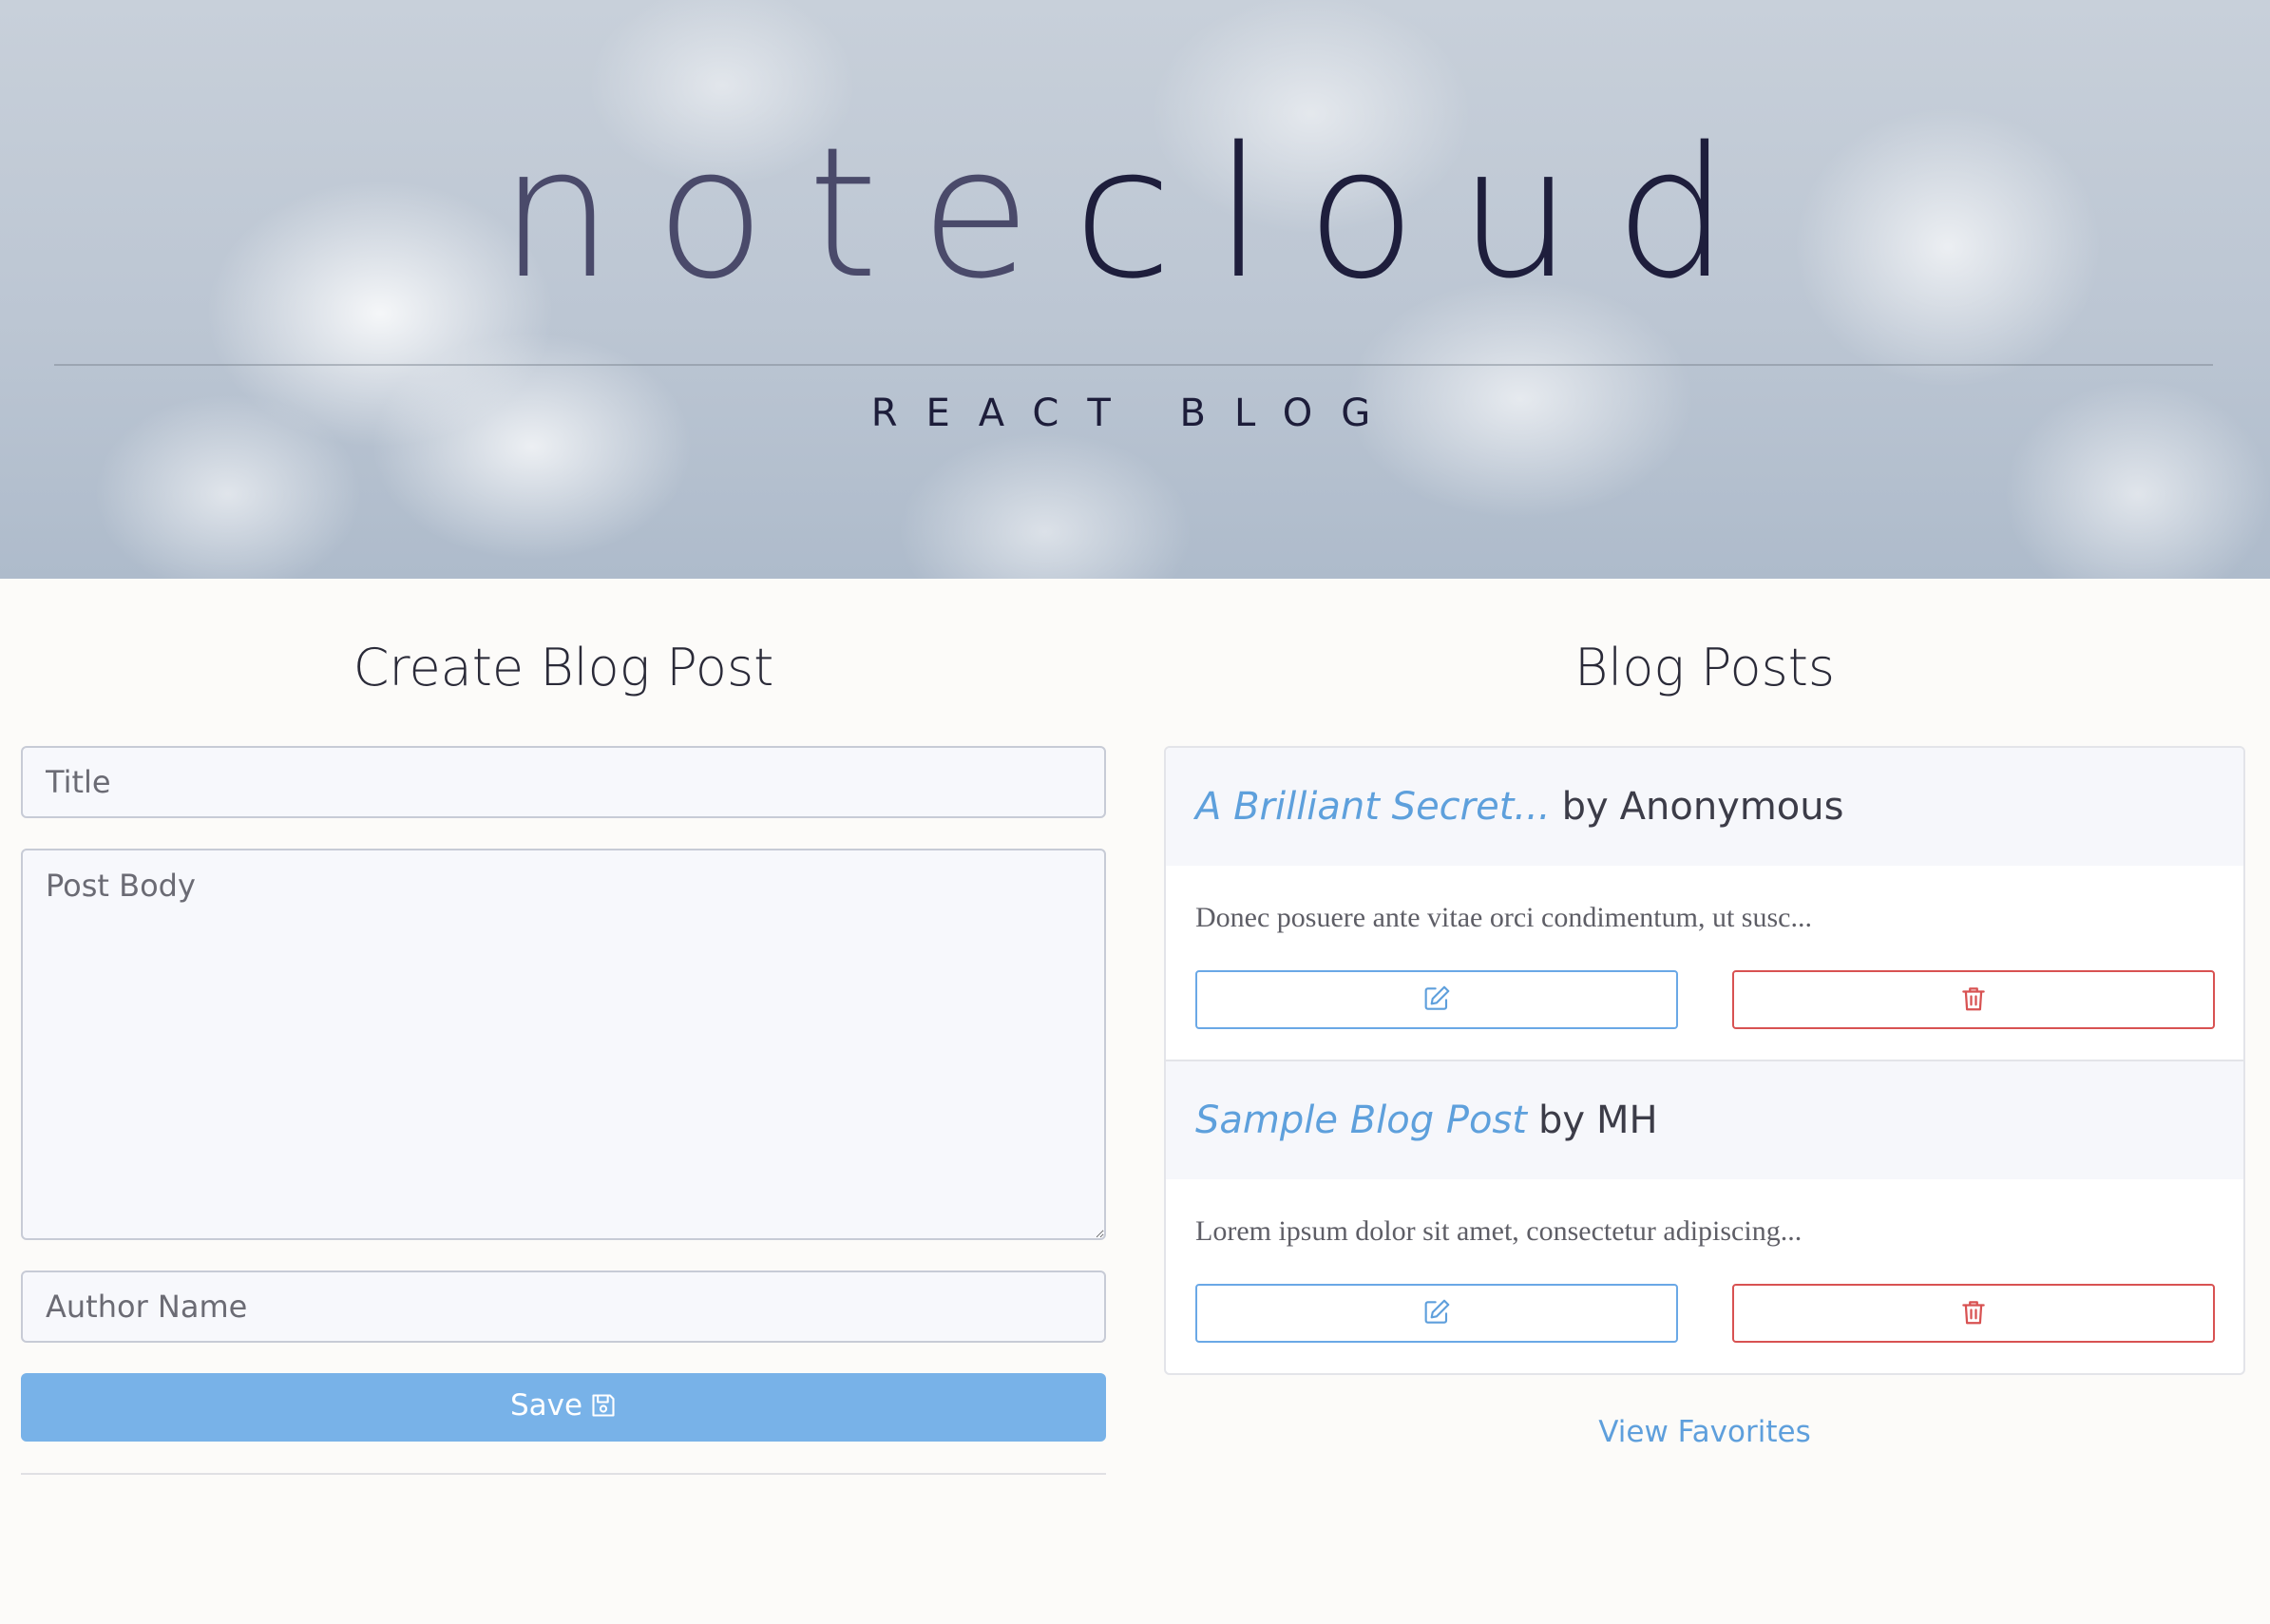  I want to click on site-logo-title: notecloud, so click(1135, 214).